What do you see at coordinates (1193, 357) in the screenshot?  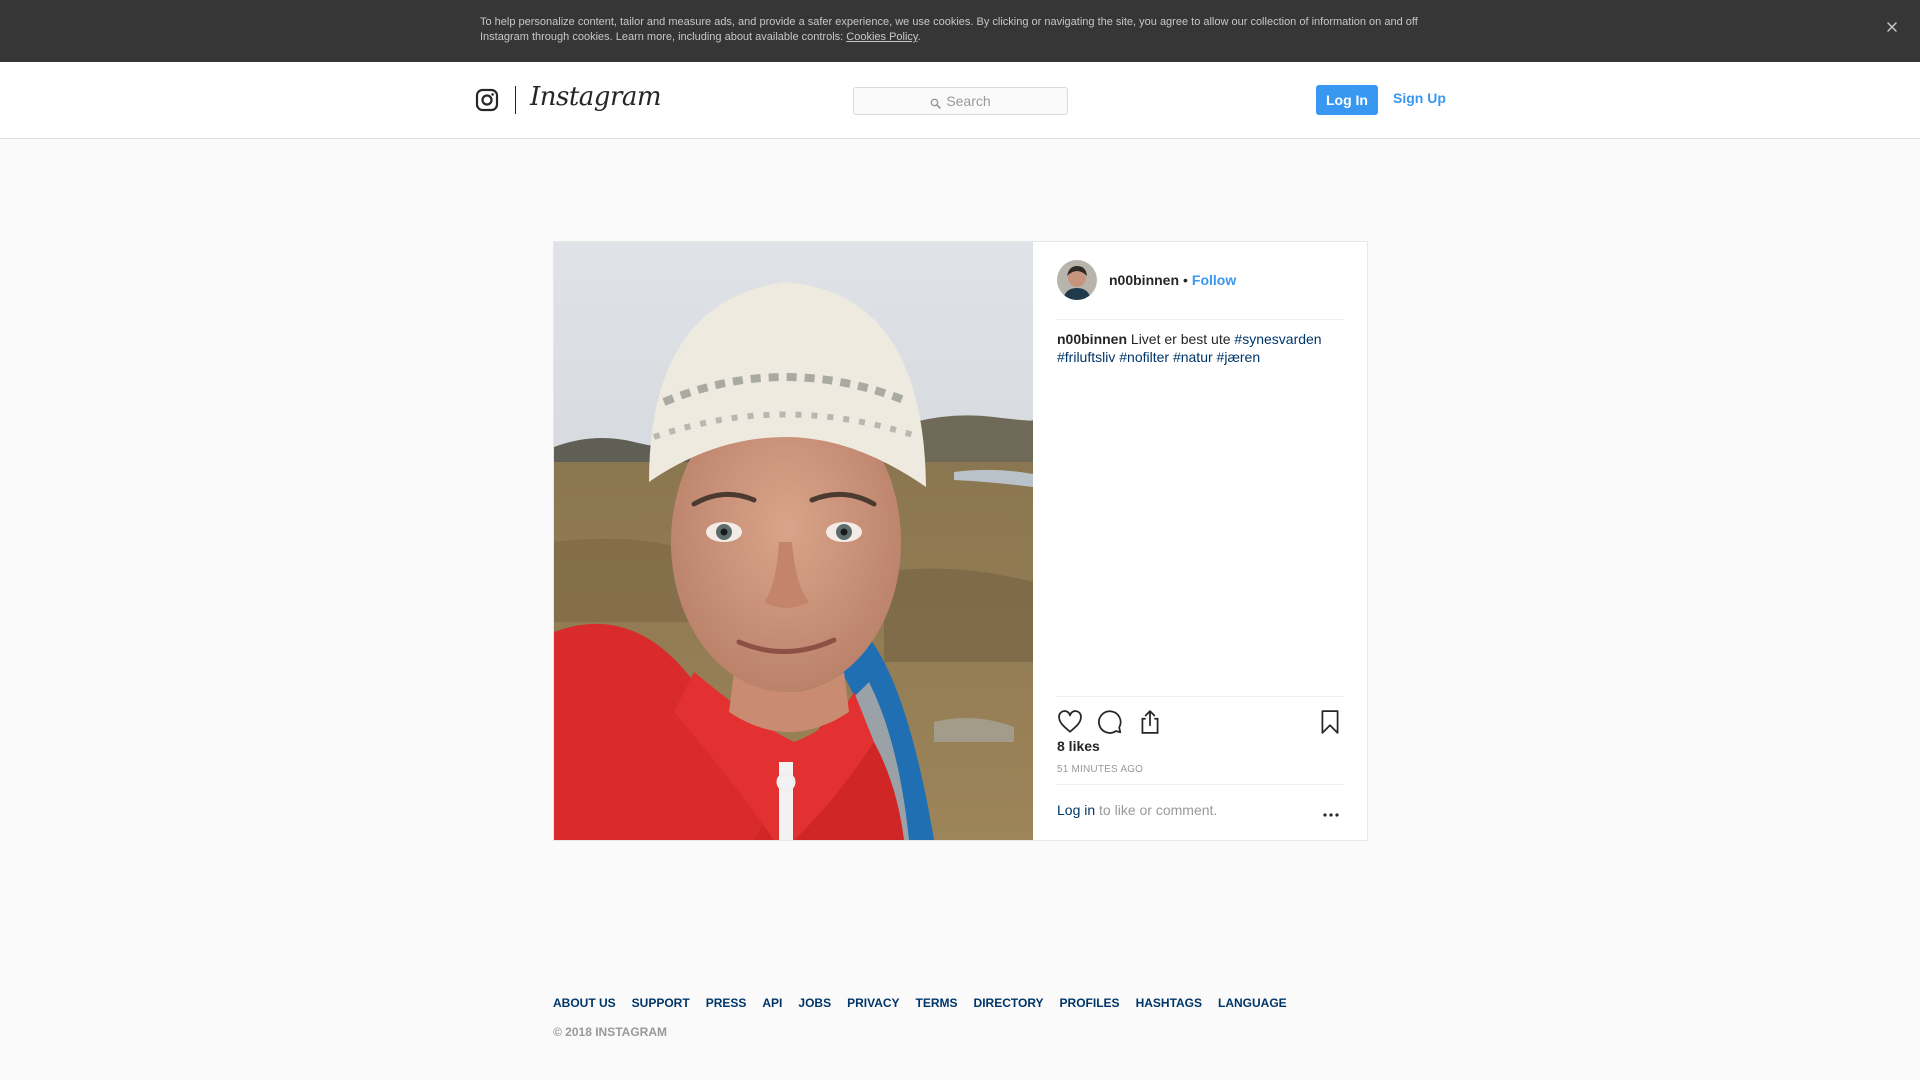 I see `hashtag-link: #natur` at bounding box center [1193, 357].